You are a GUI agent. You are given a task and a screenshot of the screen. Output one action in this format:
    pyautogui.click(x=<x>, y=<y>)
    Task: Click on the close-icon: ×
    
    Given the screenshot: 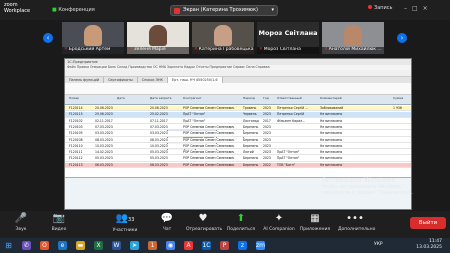 What is the action you would take?
    pyautogui.click(x=428, y=8)
    